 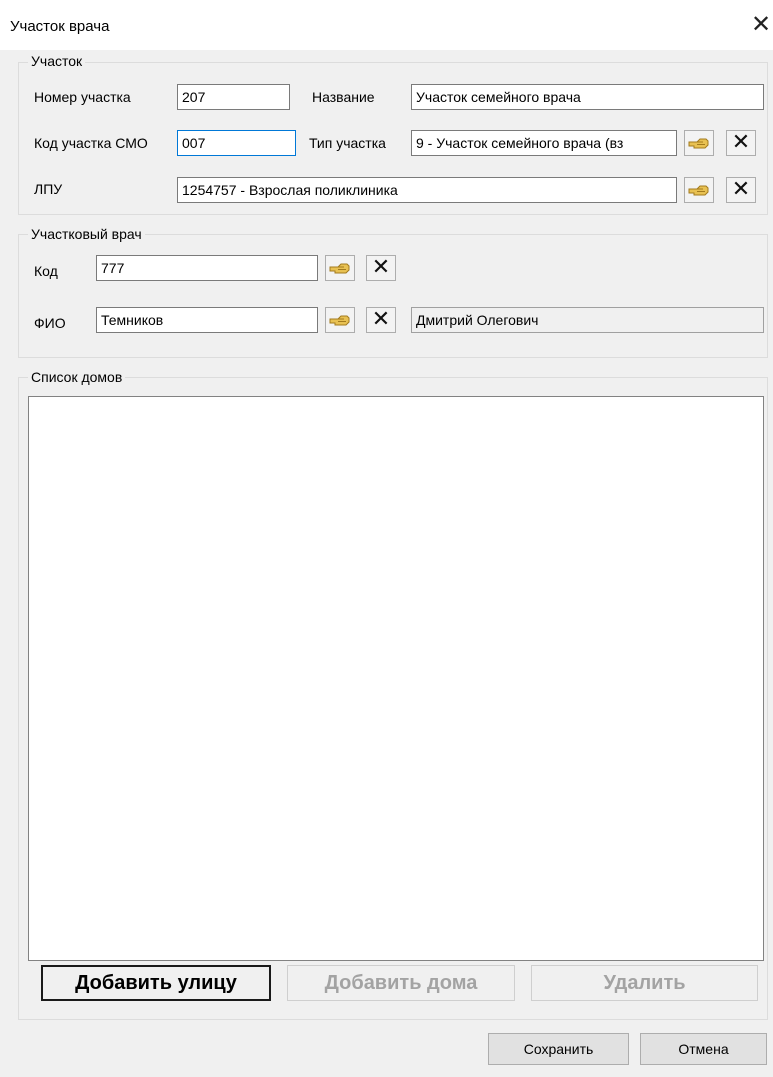 What do you see at coordinates (77, 377) in the screenshot?
I see `houses-legend: Список домов` at bounding box center [77, 377].